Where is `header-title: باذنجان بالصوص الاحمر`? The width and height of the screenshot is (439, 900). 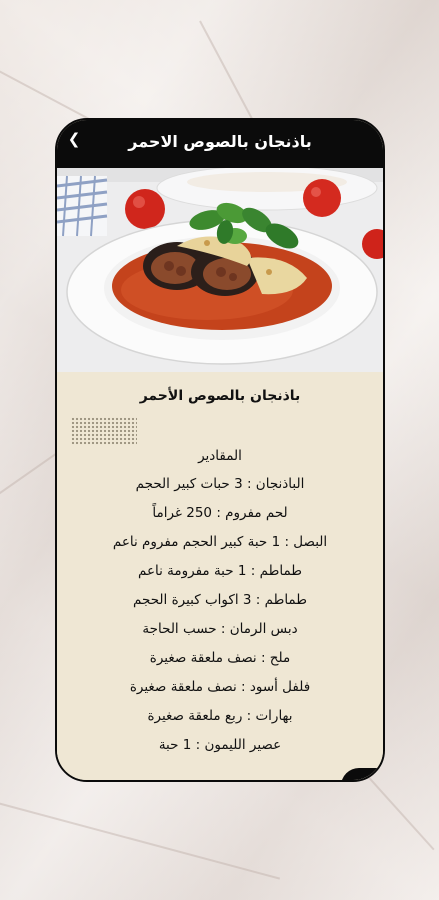 header-title: باذنجان بالصوص الاحمر is located at coordinates (220, 141).